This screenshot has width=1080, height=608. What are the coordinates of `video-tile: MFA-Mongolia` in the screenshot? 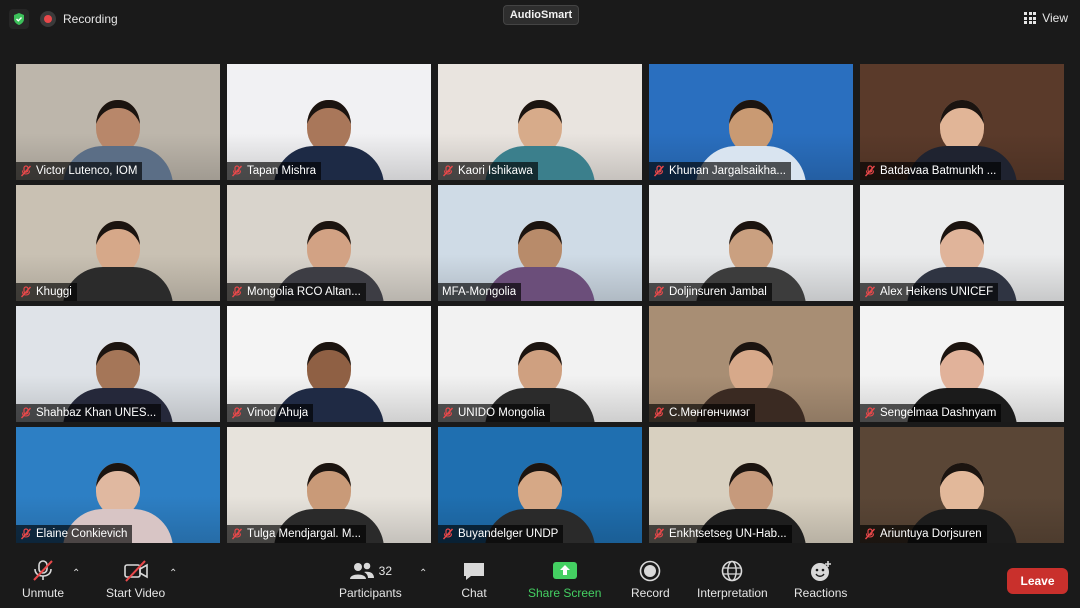 It's located at (540, 243).